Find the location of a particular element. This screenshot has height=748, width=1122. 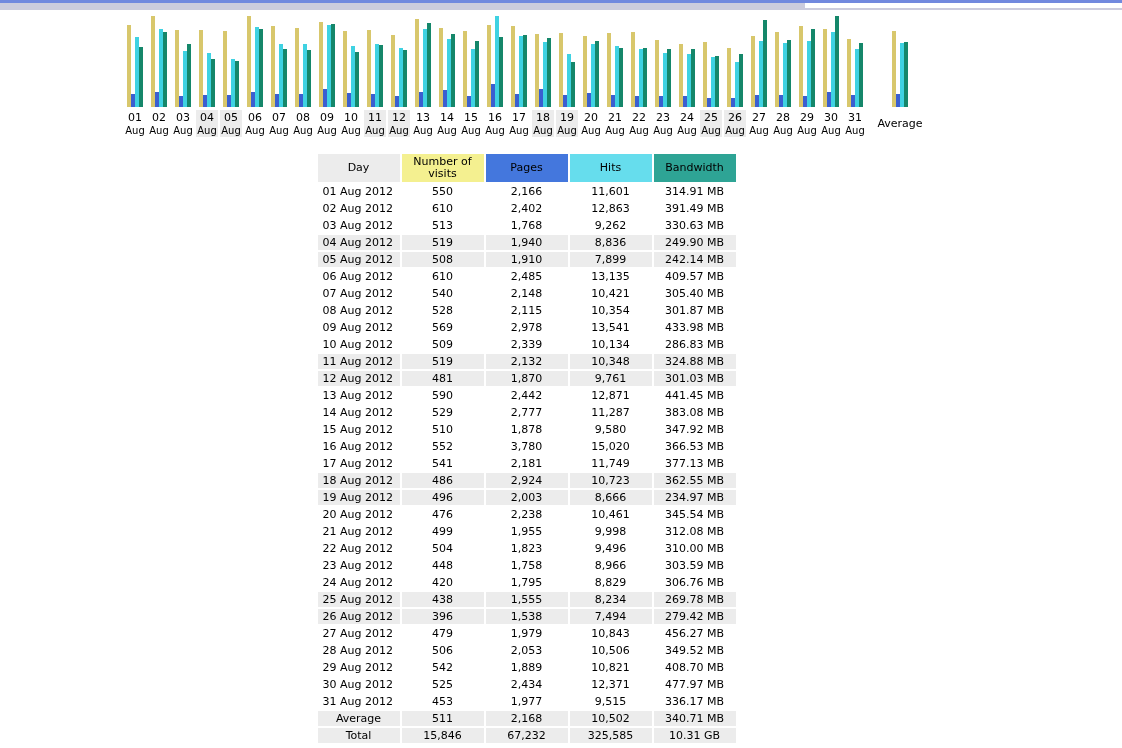

day-label: 20 Aug is located at coordinates (591, 123).